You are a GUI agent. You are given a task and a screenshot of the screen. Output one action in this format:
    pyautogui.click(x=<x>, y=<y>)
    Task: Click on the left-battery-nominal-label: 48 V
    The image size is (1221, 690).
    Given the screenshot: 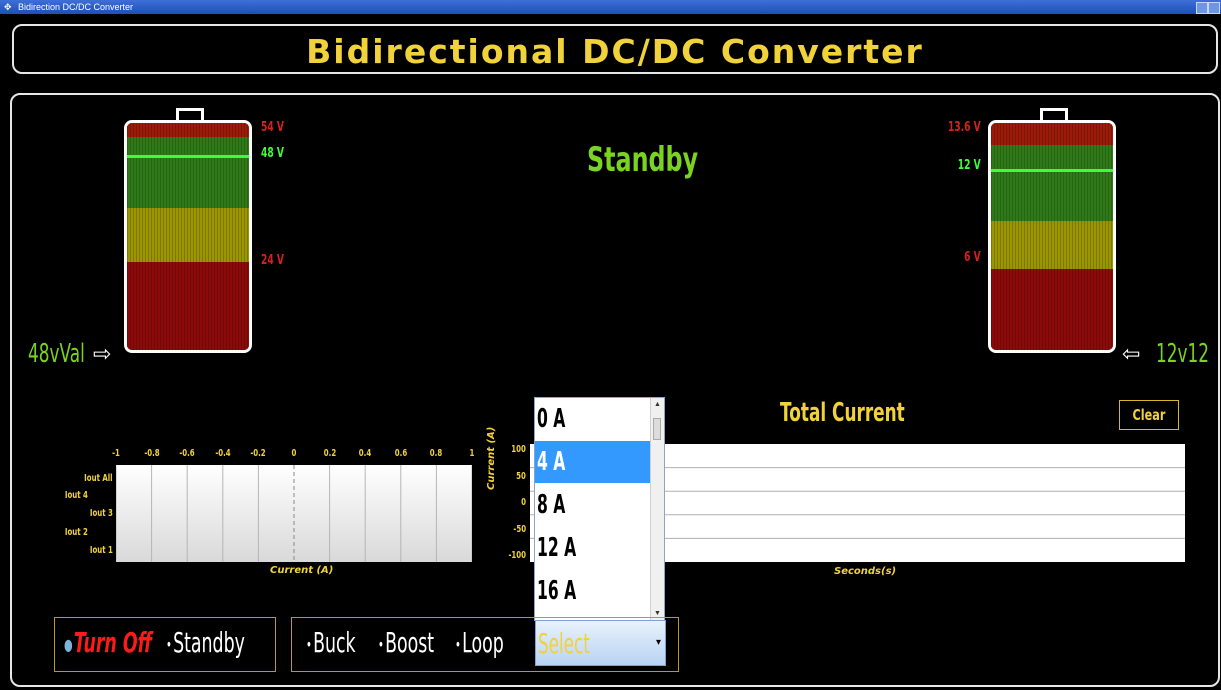 What is the action you would take?
    pyautogui.click(x=272, y=153)
    